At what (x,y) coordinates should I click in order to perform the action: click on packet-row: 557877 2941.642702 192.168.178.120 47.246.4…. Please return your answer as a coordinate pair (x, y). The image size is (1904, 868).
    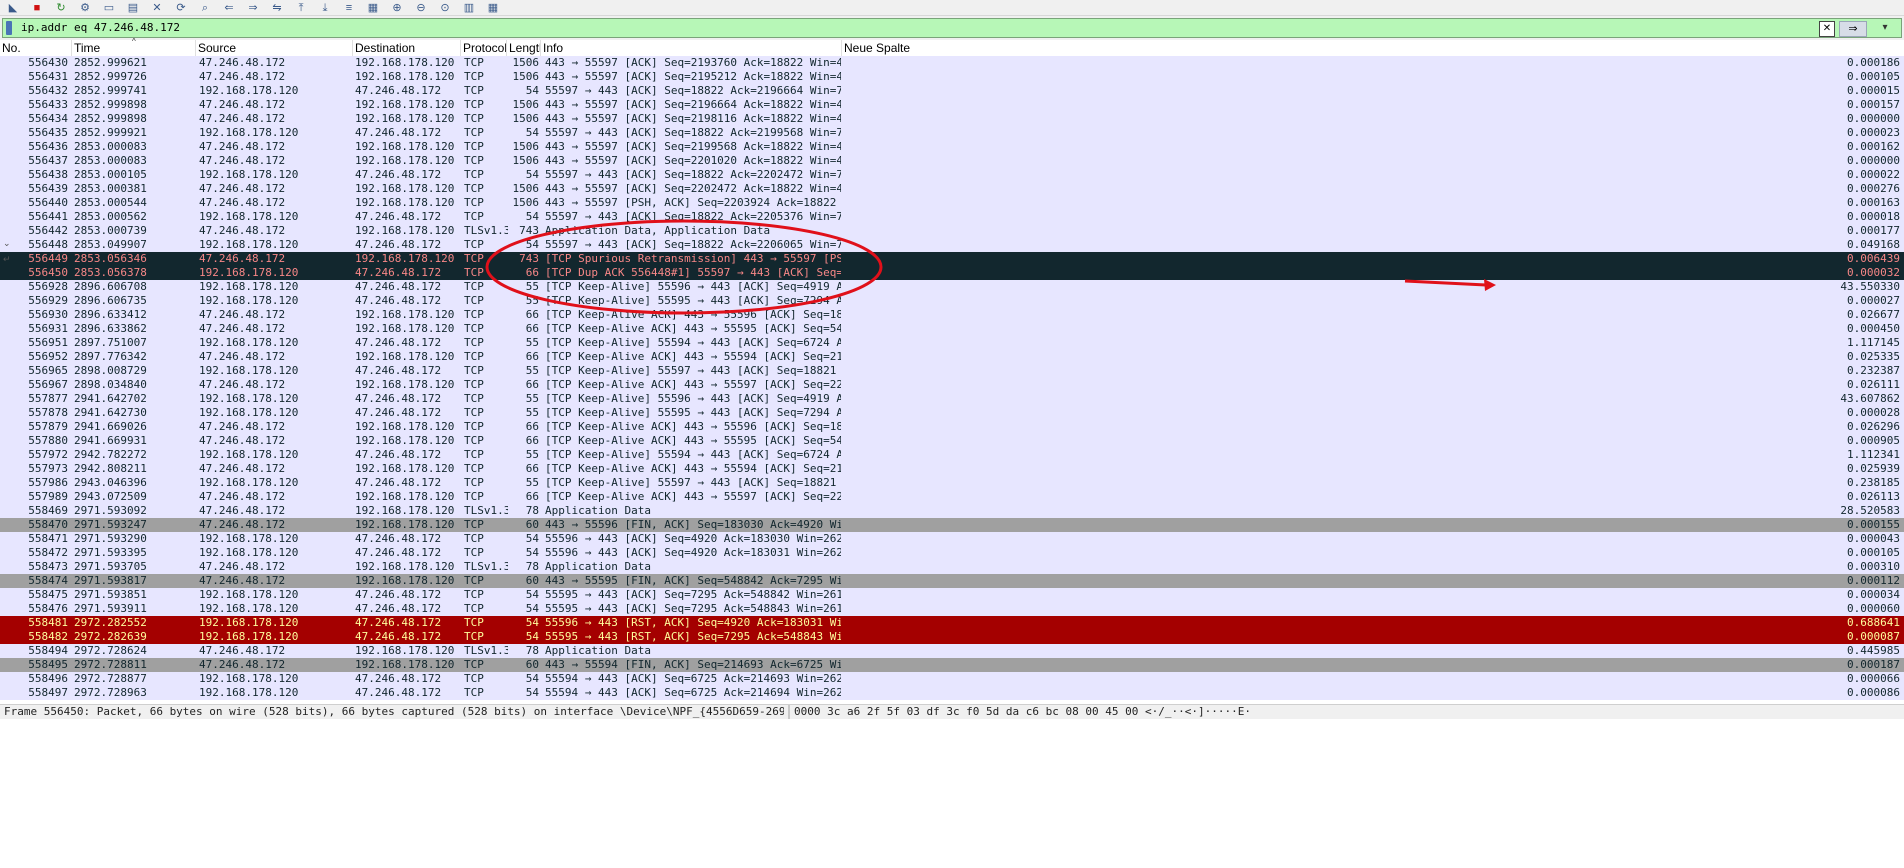
    Looking at the image, I should click on (952, 399).